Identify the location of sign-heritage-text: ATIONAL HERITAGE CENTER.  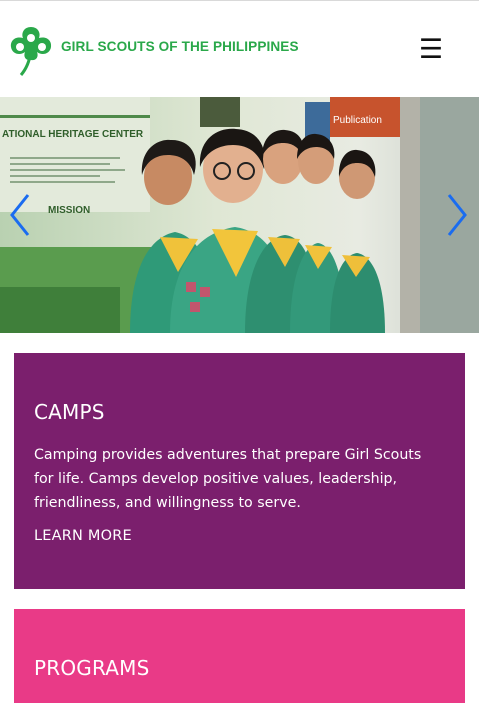
(73, 134).